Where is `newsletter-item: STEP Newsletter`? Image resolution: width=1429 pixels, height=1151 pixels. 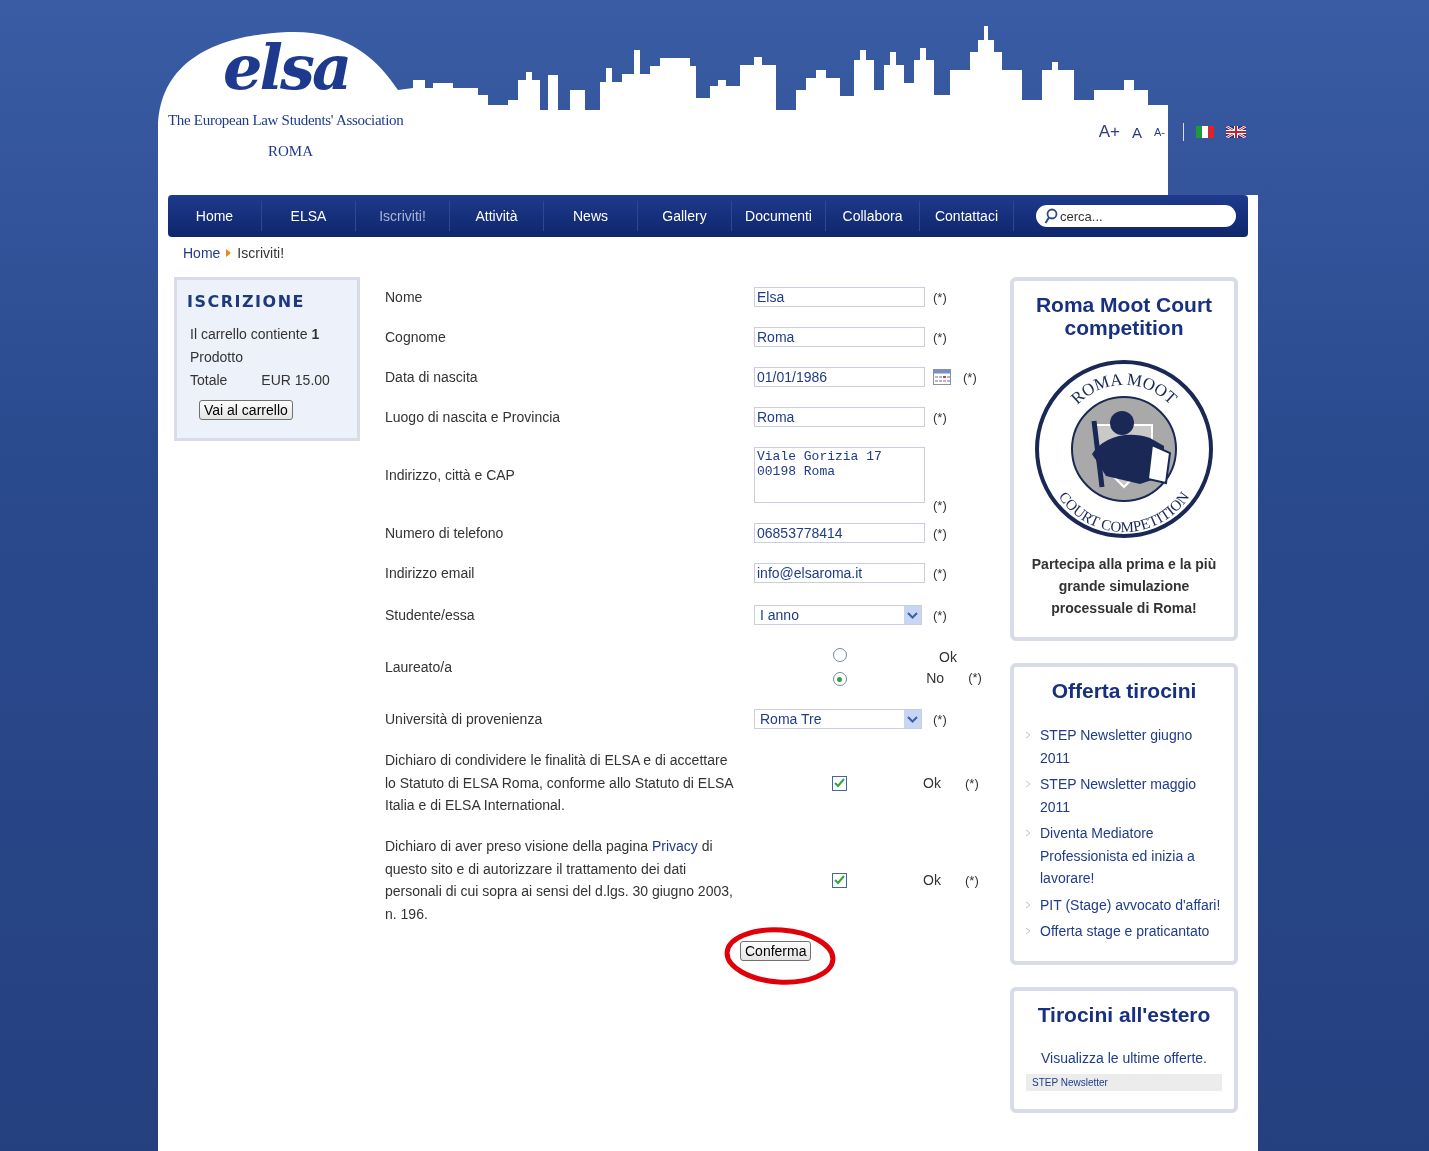
newsletter-item: STEP Newsletter is located at coordinates (1124, 1082).